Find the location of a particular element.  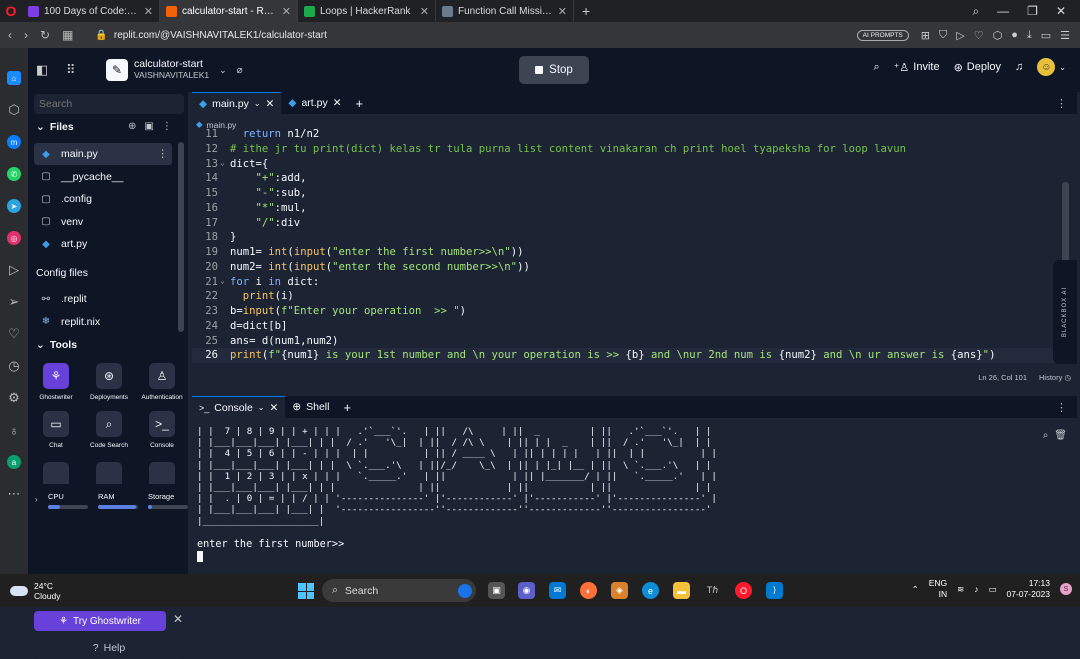

cursor-position: Ln 26, Col 101 is located at coordinates (1002, 377).